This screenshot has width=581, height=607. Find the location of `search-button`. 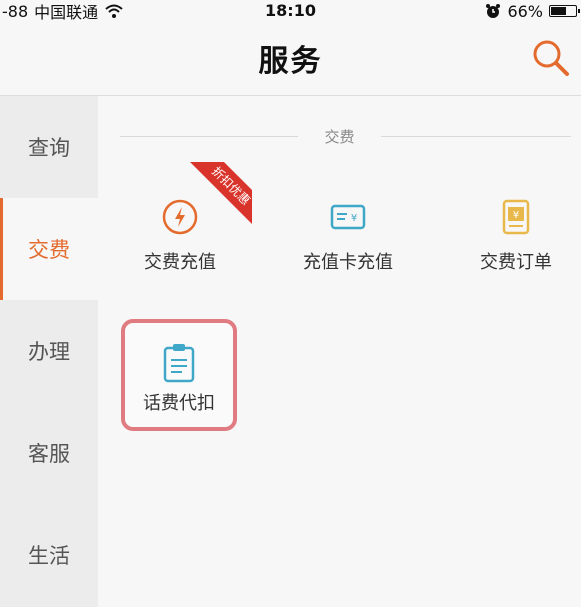

search-button is located at coordinates (551, 58).